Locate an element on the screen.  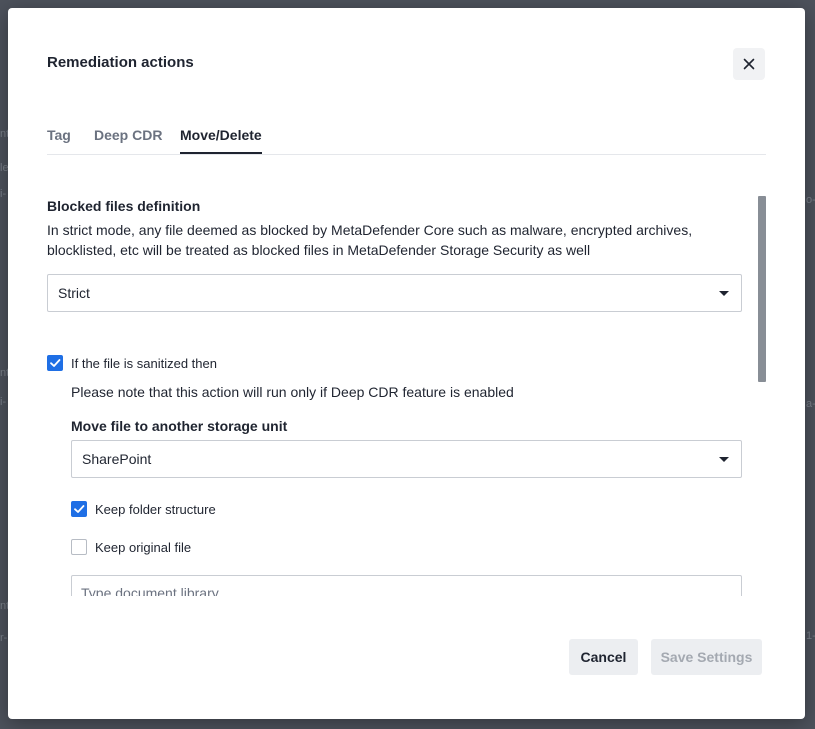
dialog-title: Remediation actions is located at coordinates (120, 62).